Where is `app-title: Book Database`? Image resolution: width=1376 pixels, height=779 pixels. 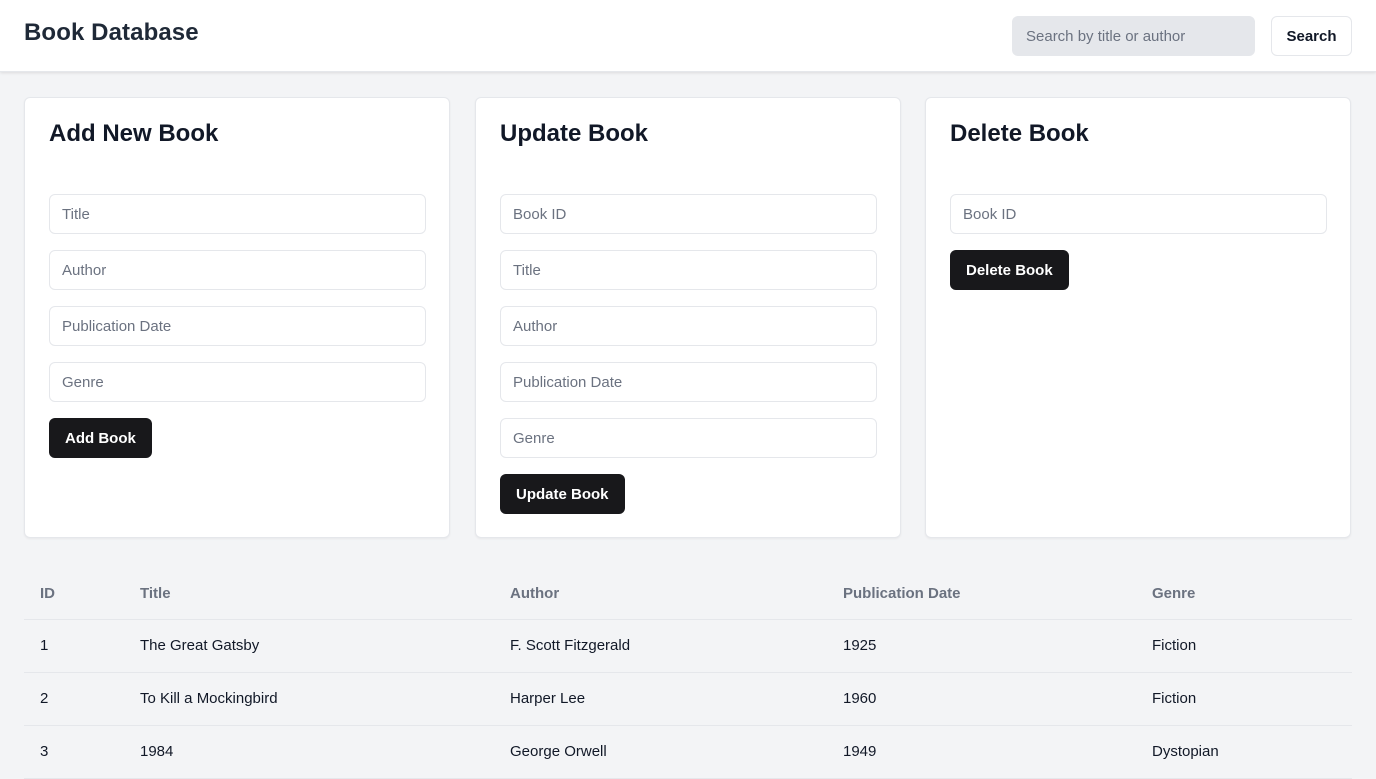 app-title: Book Database is located at coordinates (111, 32).